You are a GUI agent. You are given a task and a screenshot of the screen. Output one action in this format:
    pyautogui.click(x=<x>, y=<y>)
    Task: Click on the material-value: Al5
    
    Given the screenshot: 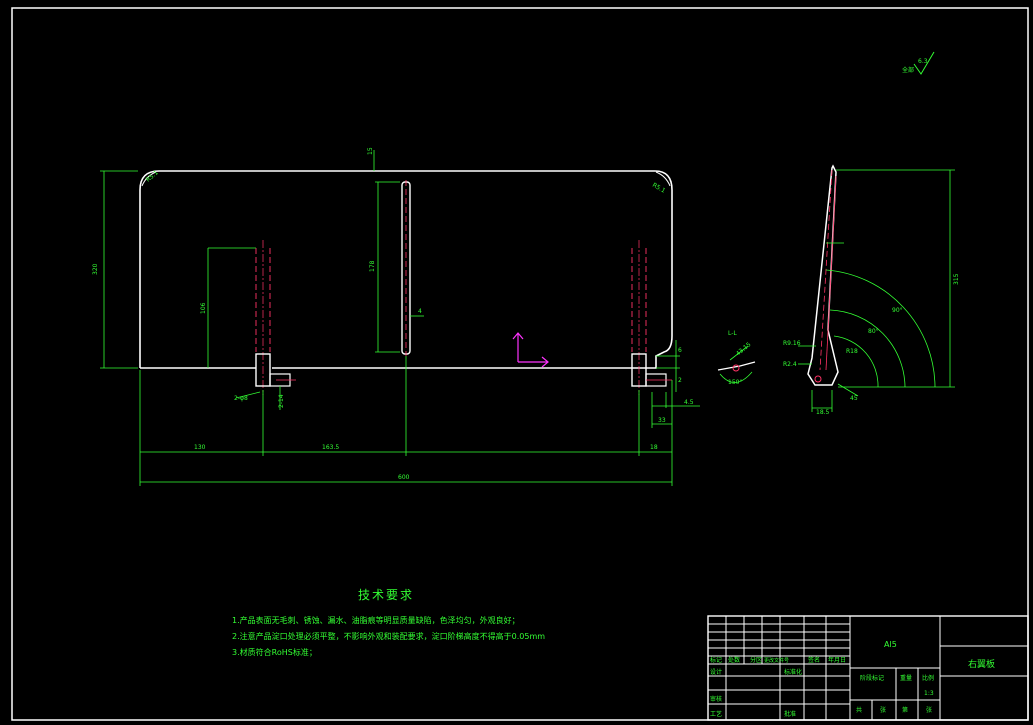 What is the action you would take?
    pyautogui.click(x=890, y=644)
    